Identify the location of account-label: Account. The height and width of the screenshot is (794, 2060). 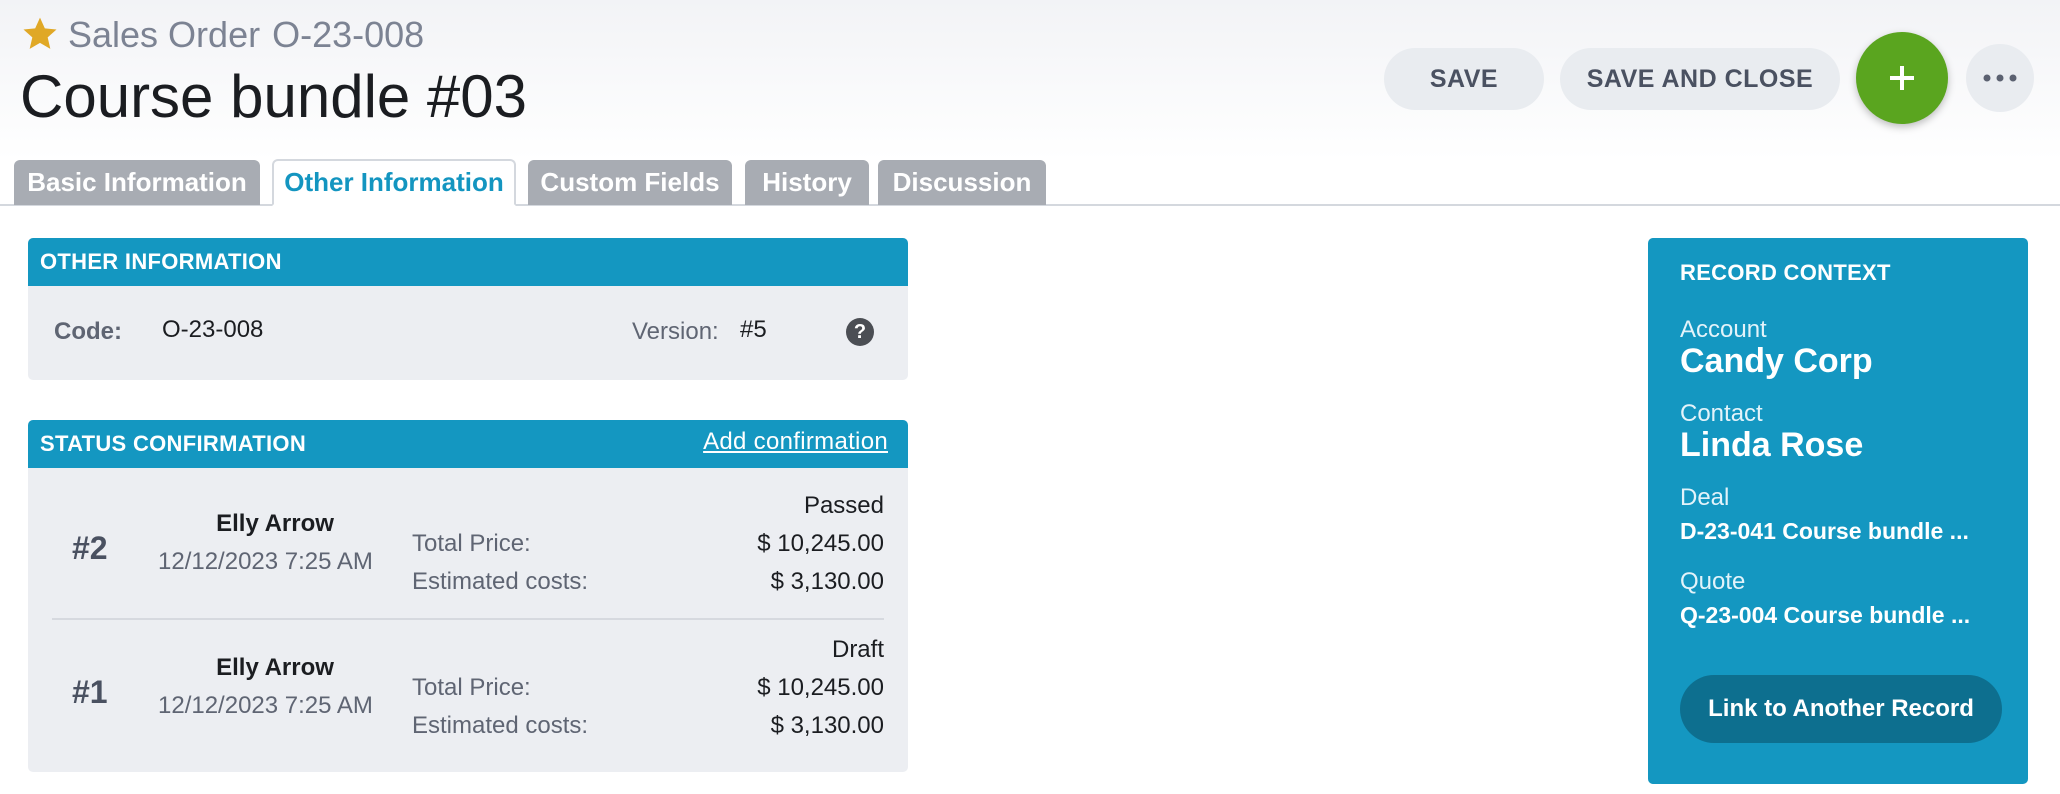
(1723, 329).